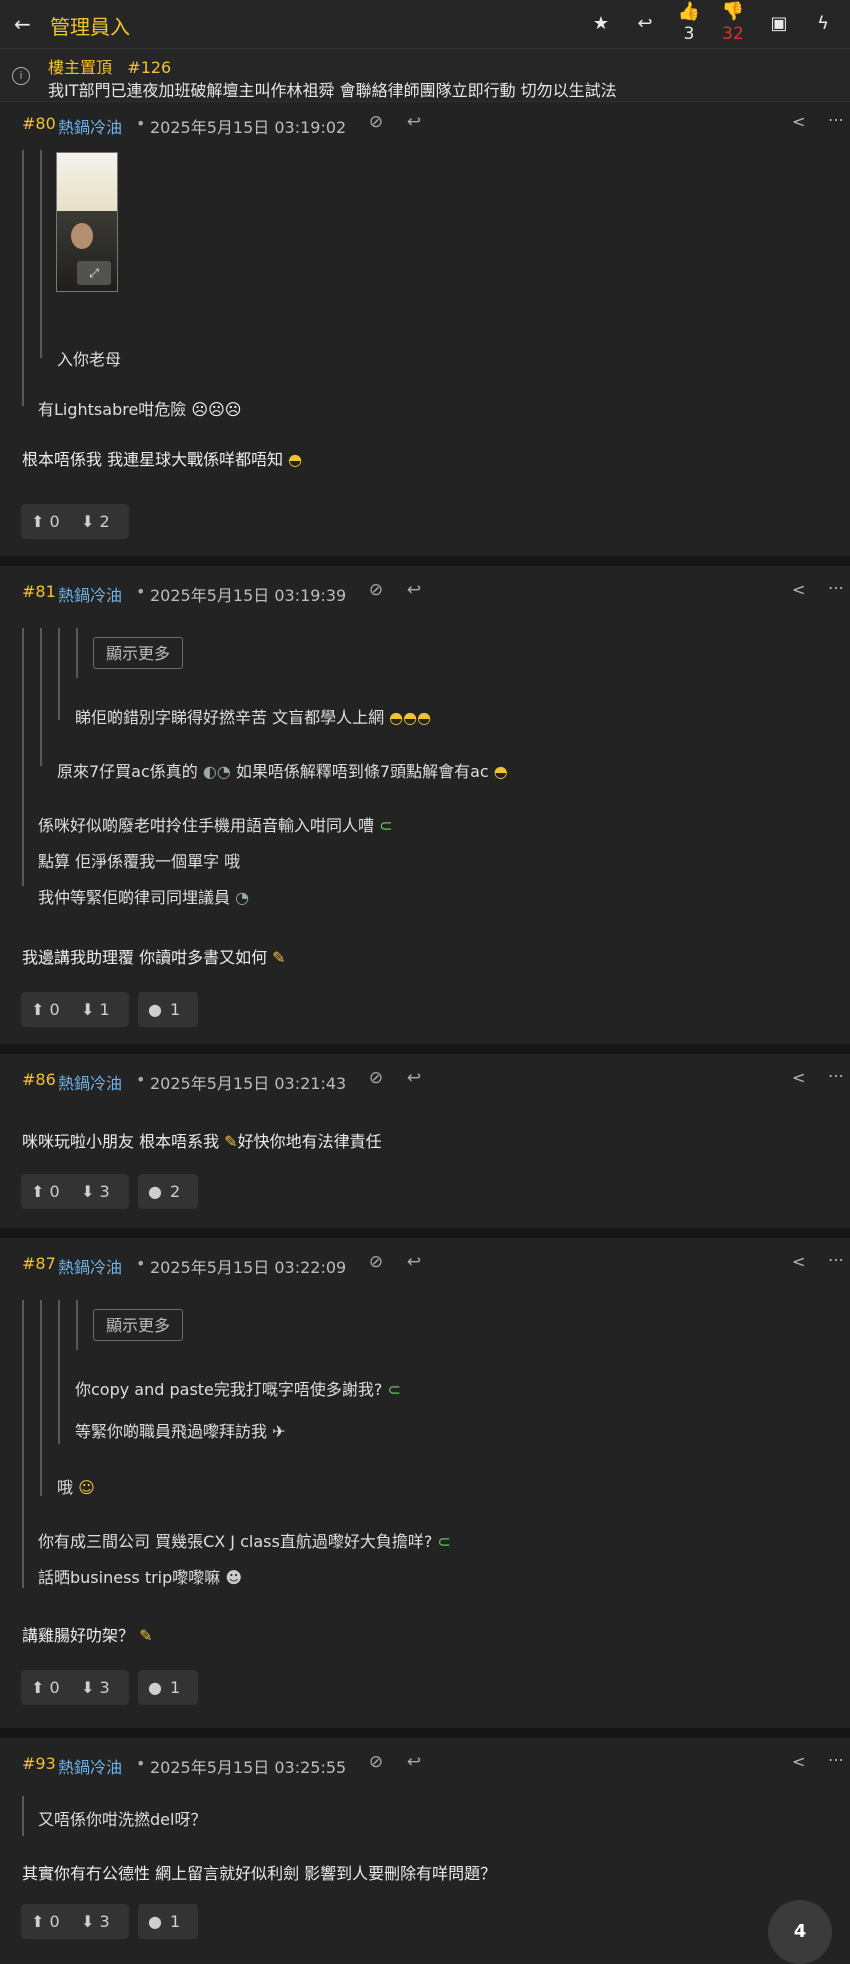 Image resolution: width=850 pixels, height=1964 pixels. What do you see at coordinates (78, 1635) in the screenshot?
I see `post-body-text: 講雞腸好叻架？` at bounding box center [78, 1635].